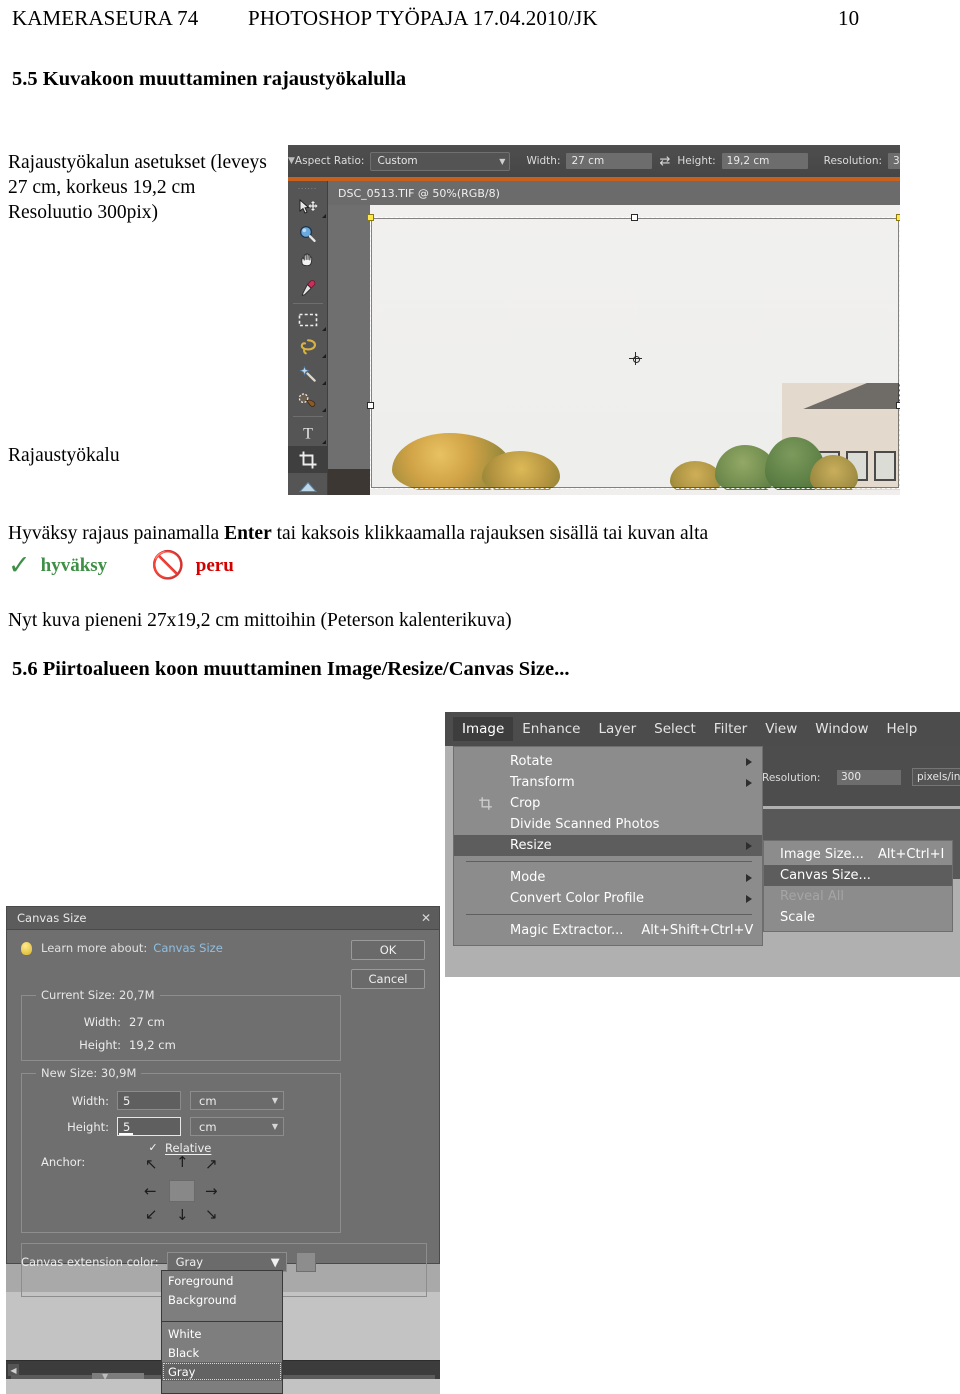 The width and height of the screenshot is (960, 1394). I want to click on eyedropper-tool-button, so click(308, 287).